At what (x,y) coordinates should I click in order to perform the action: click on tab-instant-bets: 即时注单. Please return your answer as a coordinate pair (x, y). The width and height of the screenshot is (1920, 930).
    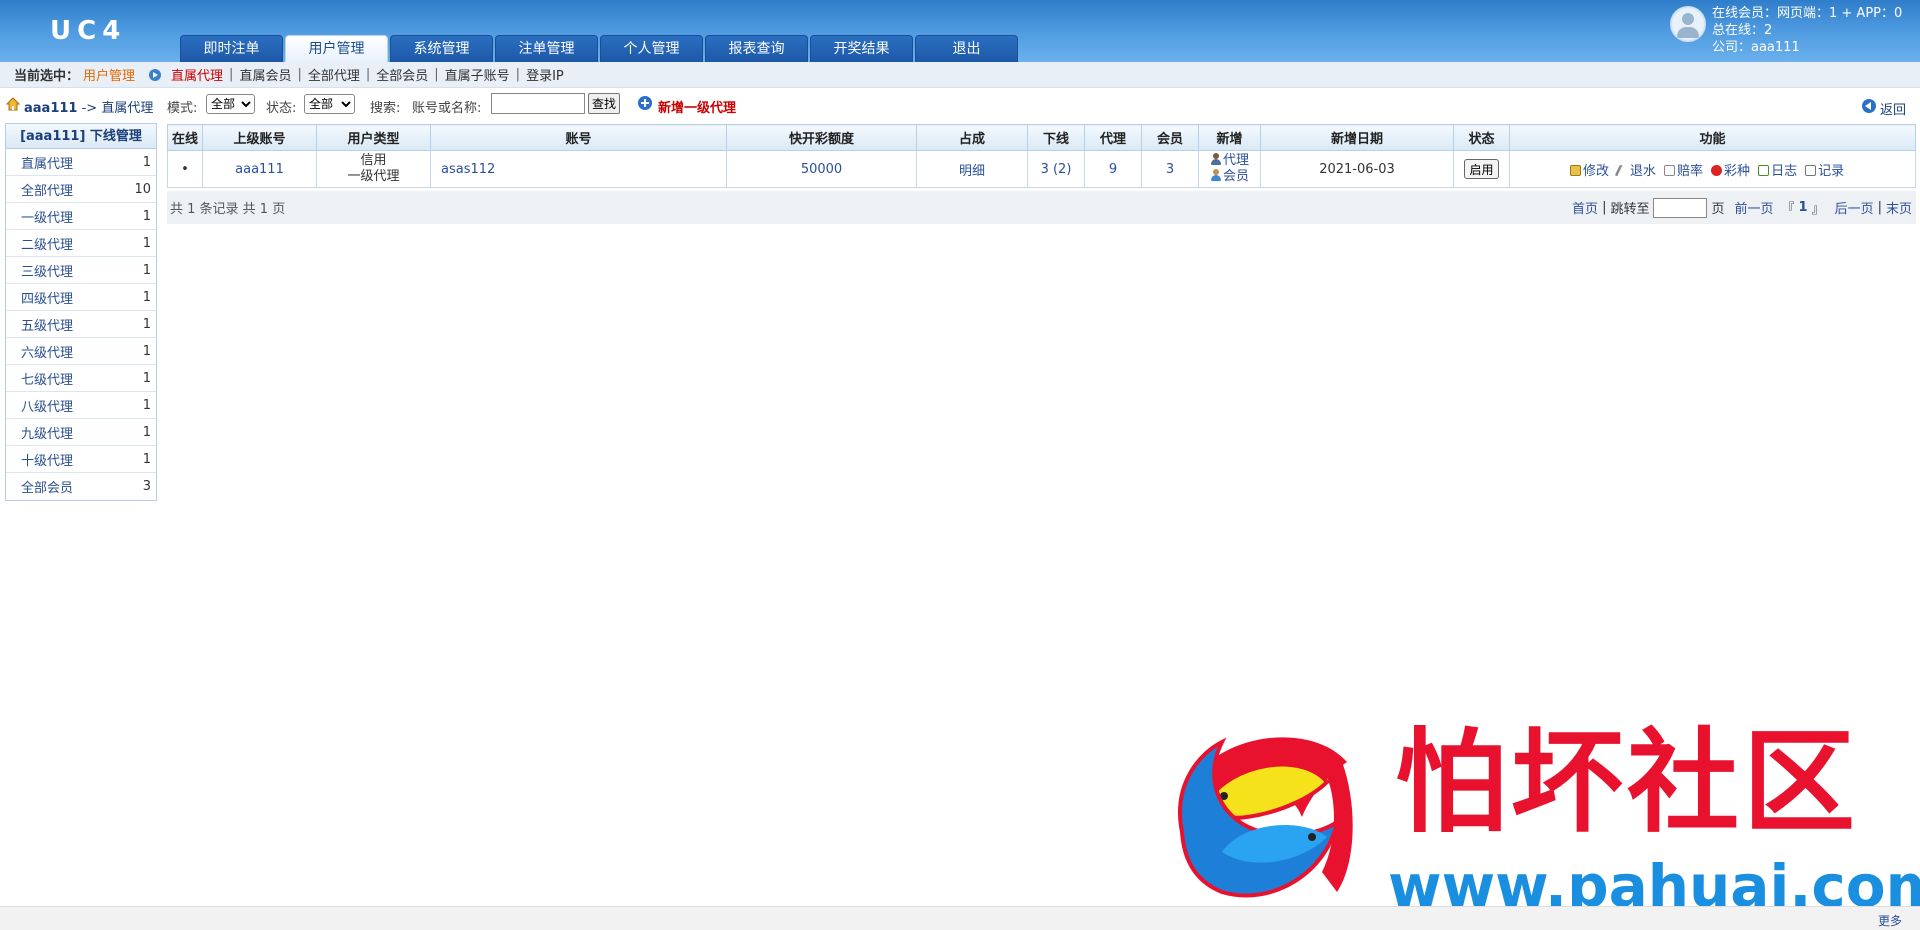
    Looking at the image, I should click on (231, 48).